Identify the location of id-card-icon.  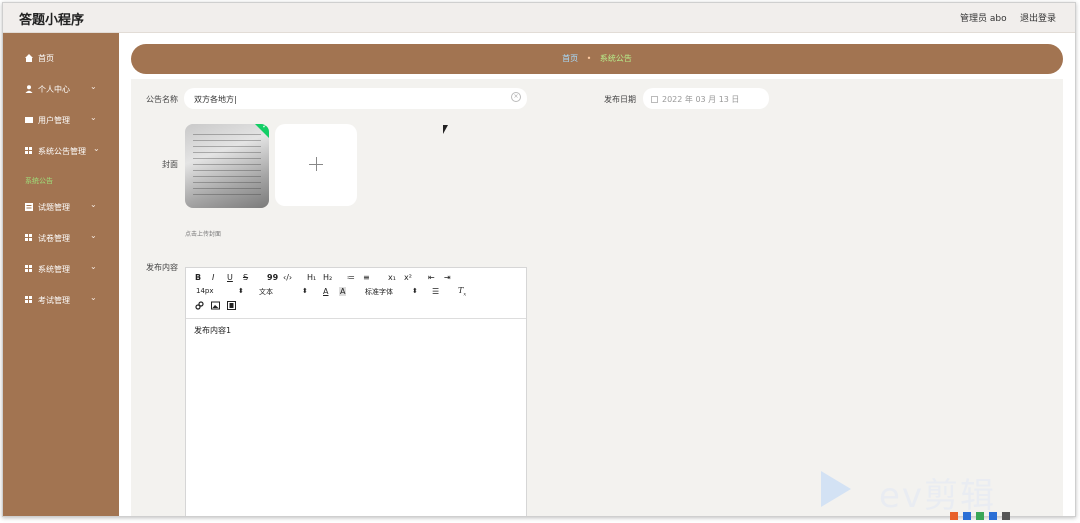
(29, 119).